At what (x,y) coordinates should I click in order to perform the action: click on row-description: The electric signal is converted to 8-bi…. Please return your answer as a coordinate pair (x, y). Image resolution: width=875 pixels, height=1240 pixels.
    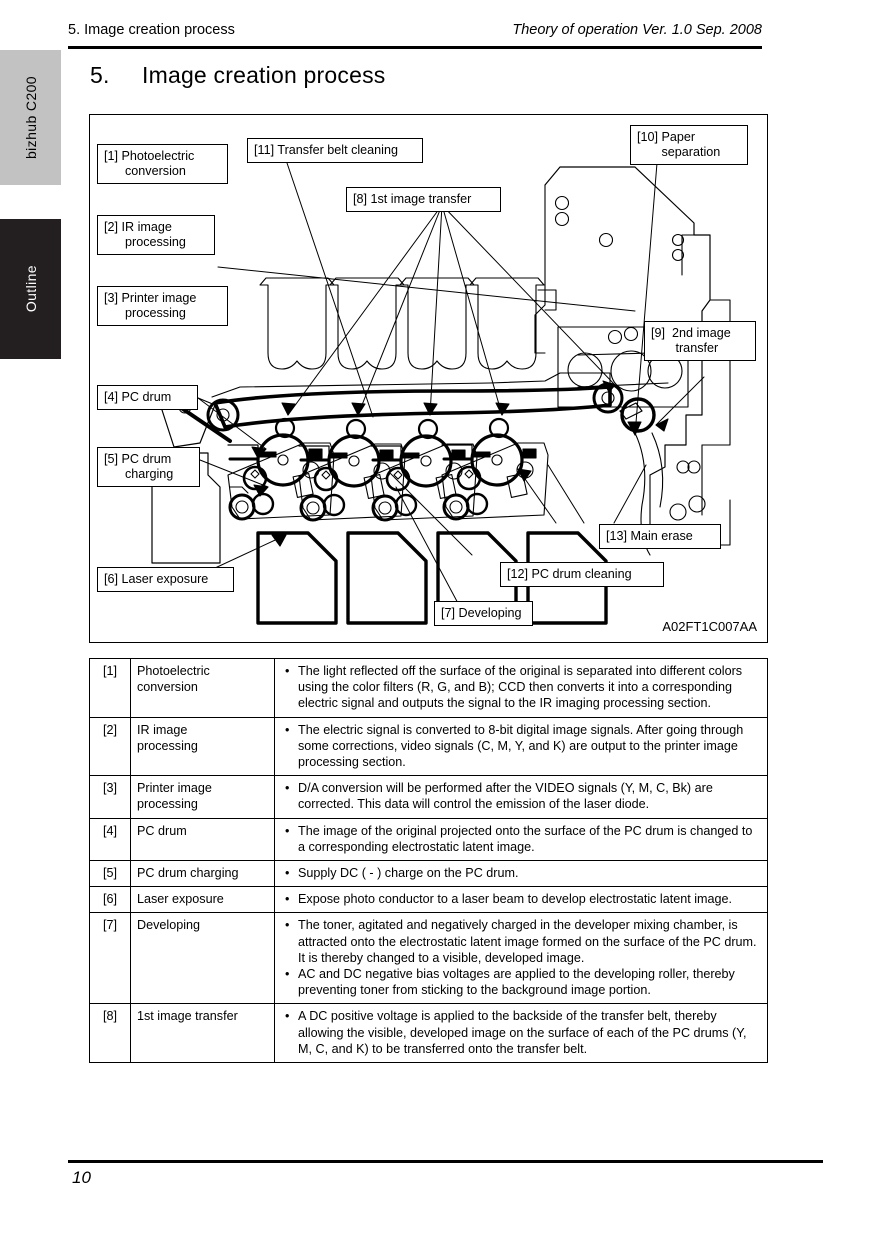
    Looking at the image, I should click on (521, 746).